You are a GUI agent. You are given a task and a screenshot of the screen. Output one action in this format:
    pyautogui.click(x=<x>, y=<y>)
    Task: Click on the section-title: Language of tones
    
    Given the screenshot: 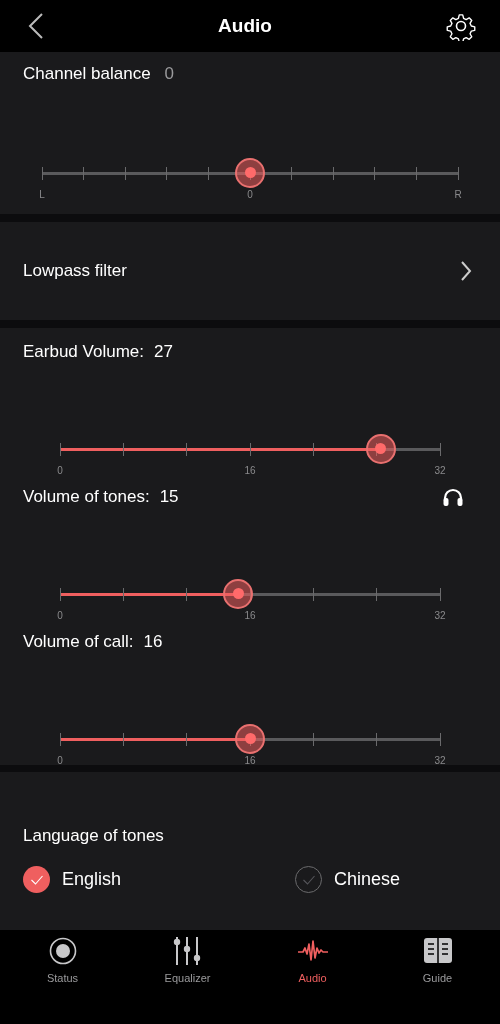 What is the action you would take?
    pyautogui.click(x=94, y=836)
    